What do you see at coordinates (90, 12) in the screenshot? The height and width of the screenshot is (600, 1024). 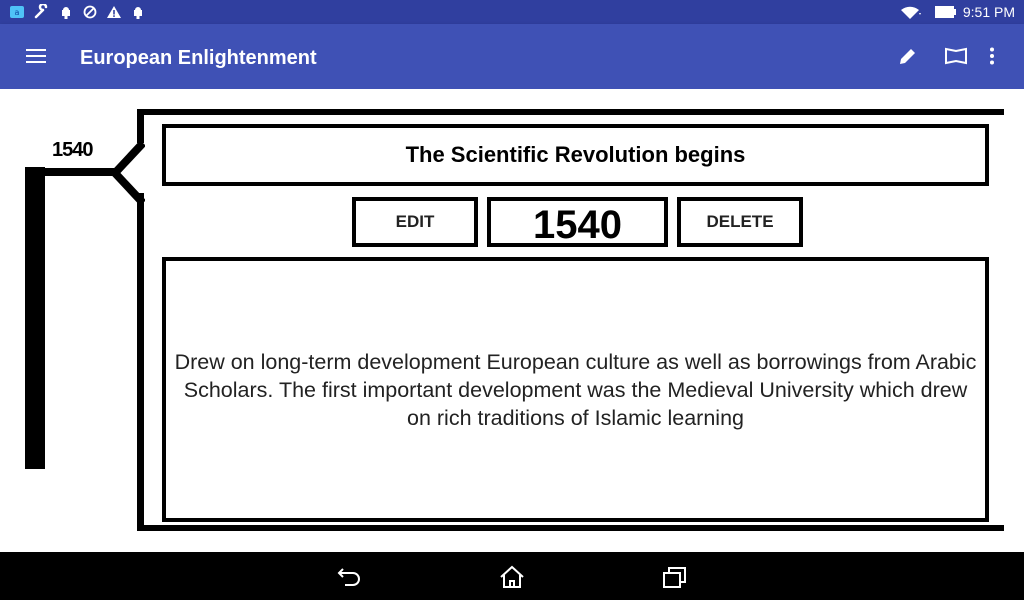 I see `blocked-icon` at bounding box center [90, 12].